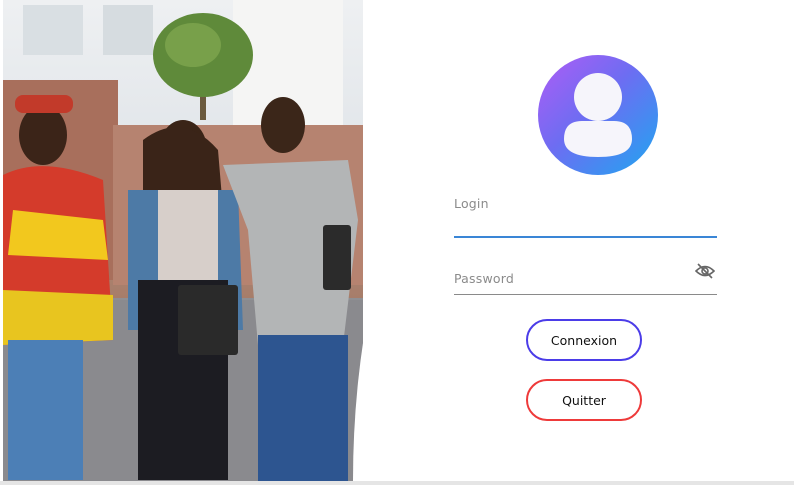 This screenshot has height=485, width=794. I want to click on connexion-button-label: Connexion, so click(584, 340).